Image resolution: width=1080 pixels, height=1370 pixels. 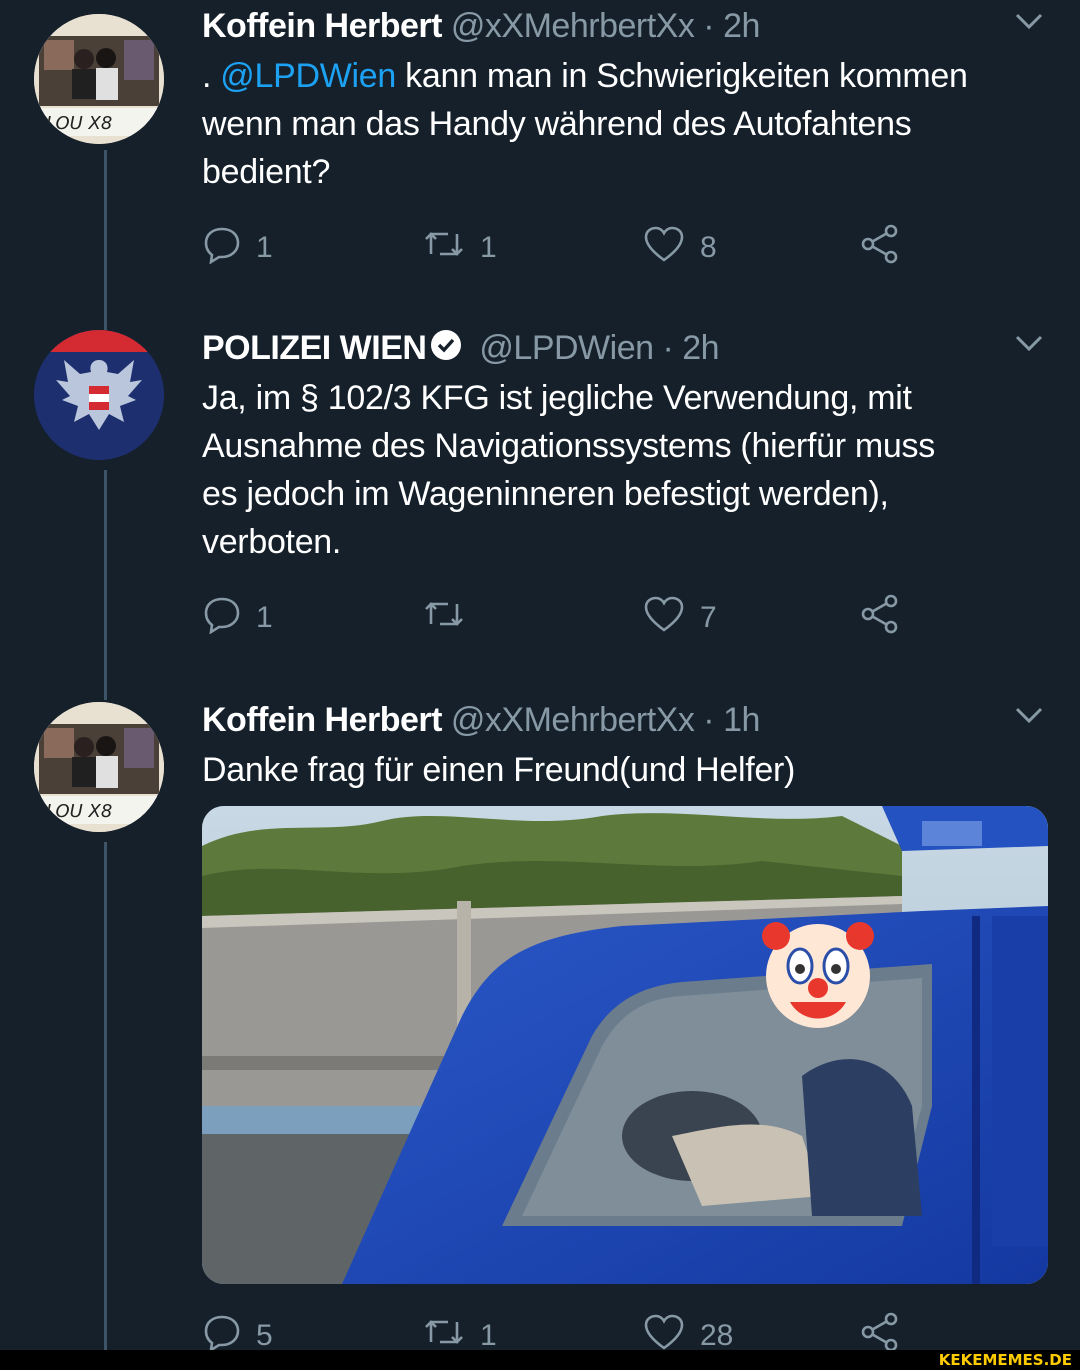 I want to click on like-button: 7, so click(x=679, y=618).